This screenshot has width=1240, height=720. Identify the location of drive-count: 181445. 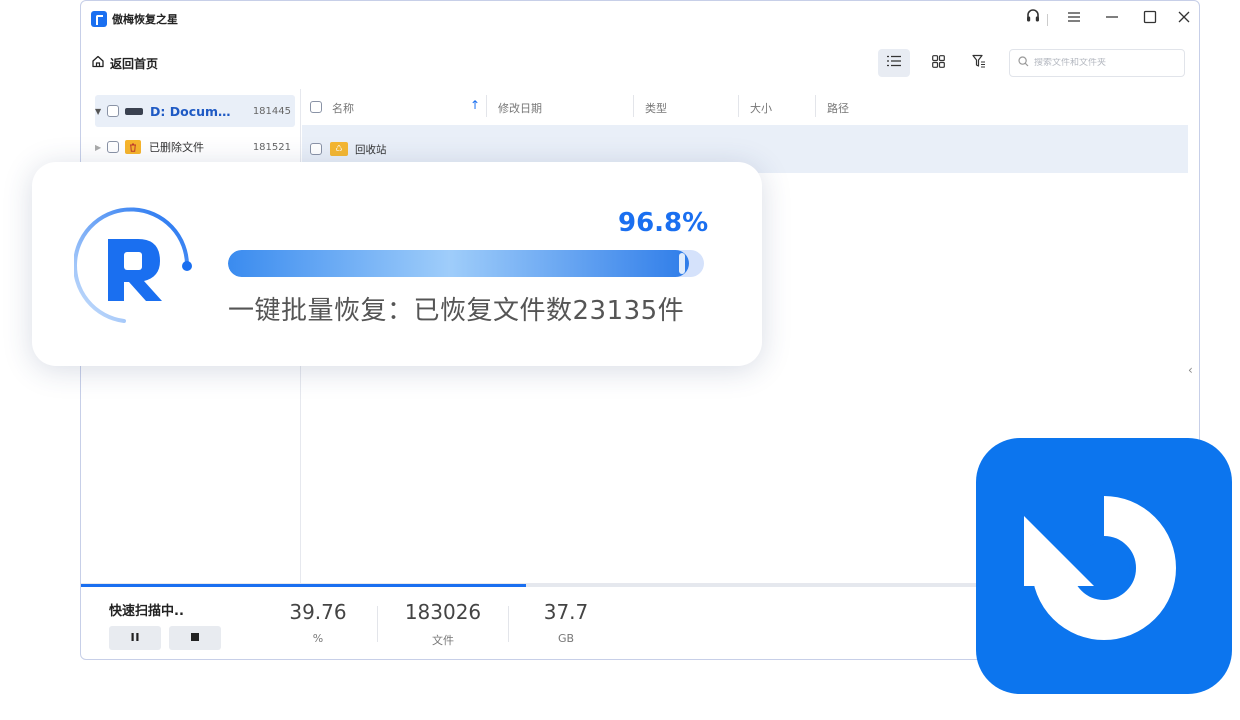
(271, 111).